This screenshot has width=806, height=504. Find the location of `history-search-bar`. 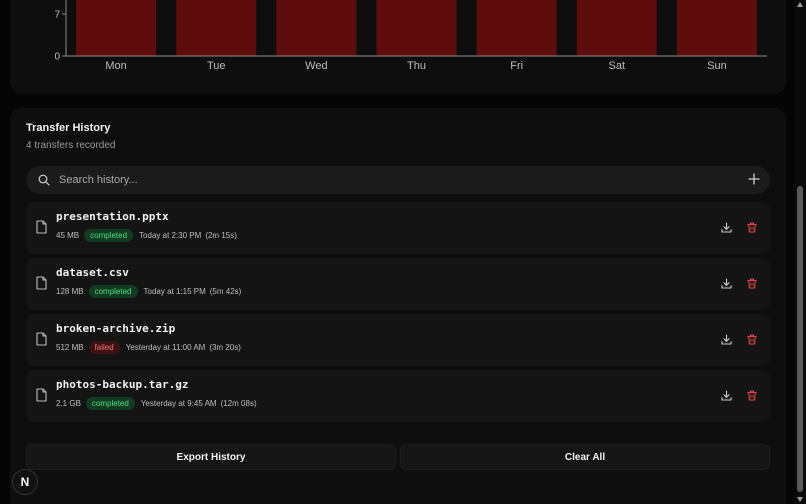

history-search-bar is located at coordinates (398, 180).